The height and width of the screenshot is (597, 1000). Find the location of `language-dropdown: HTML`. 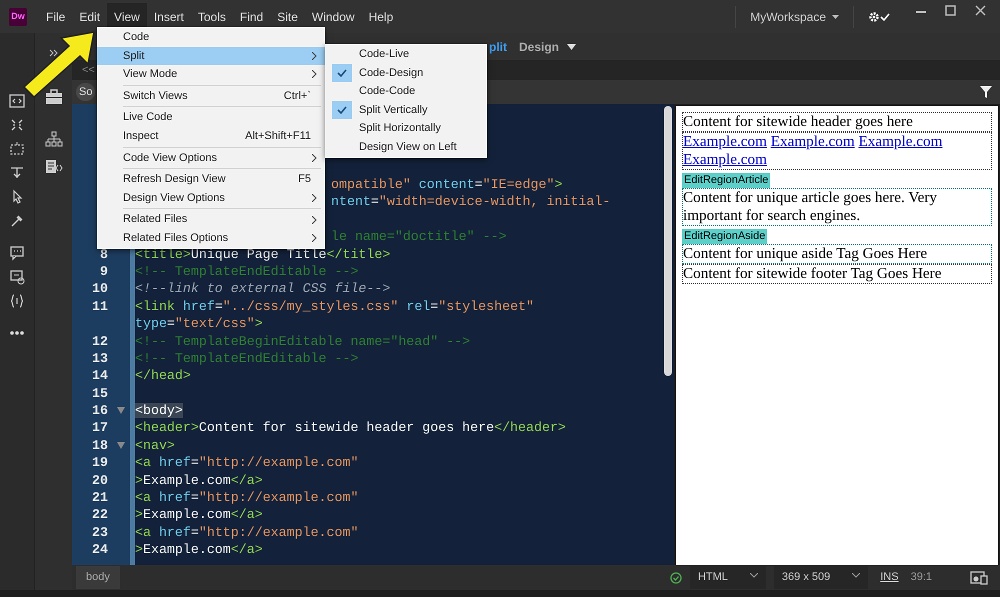

language-dropdown: HTML is located at coordinates (728, 577).